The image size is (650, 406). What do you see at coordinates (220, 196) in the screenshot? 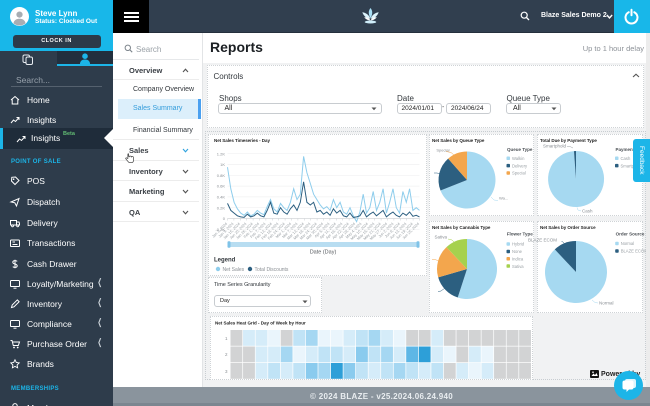
I see `svg-text: 0.4K` at bounding box center [220, 196].